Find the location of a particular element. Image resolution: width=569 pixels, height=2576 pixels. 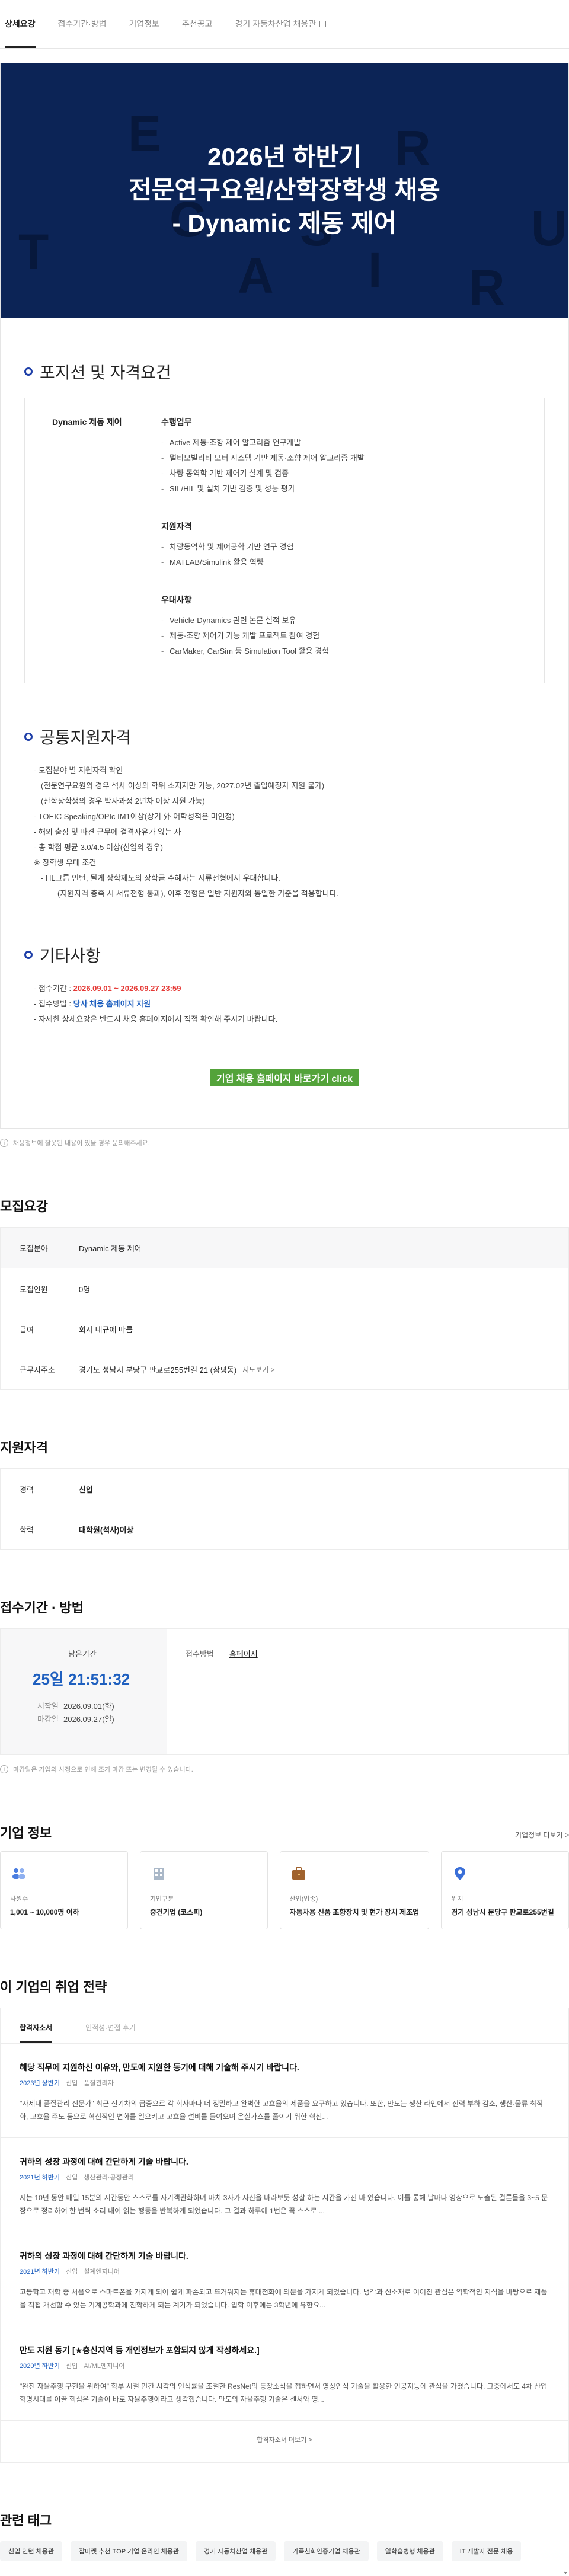

end-key: 마감일 is located at coordinates (48, 1719).